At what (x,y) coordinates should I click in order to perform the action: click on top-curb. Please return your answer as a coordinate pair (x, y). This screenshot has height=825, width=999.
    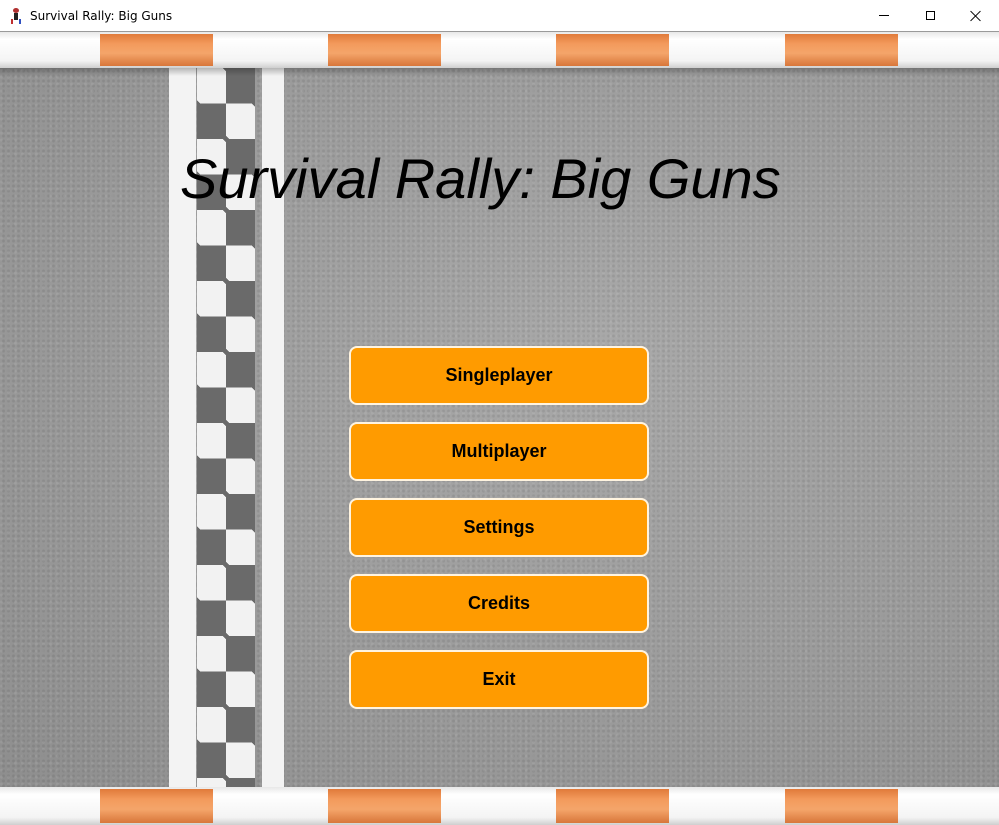
    Looking at the image, I should click on (499, 50).